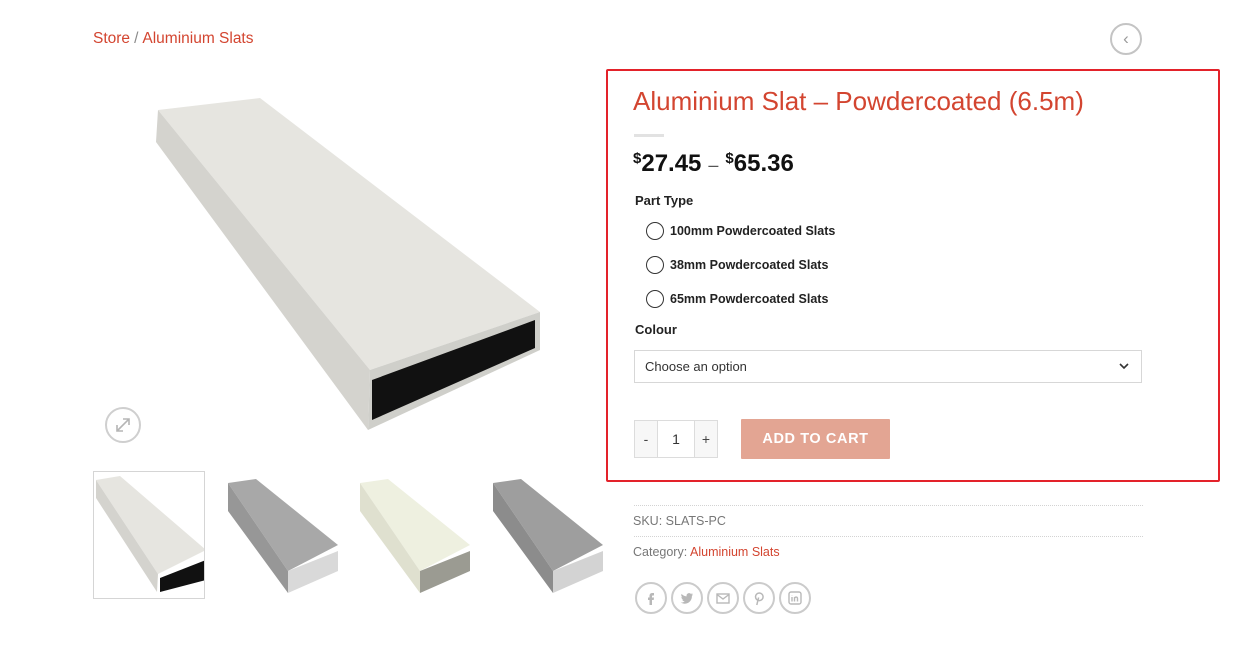 The image size is (1250, 659). I want to click on breadcrumb-store-link: Store, so click(111, 38).